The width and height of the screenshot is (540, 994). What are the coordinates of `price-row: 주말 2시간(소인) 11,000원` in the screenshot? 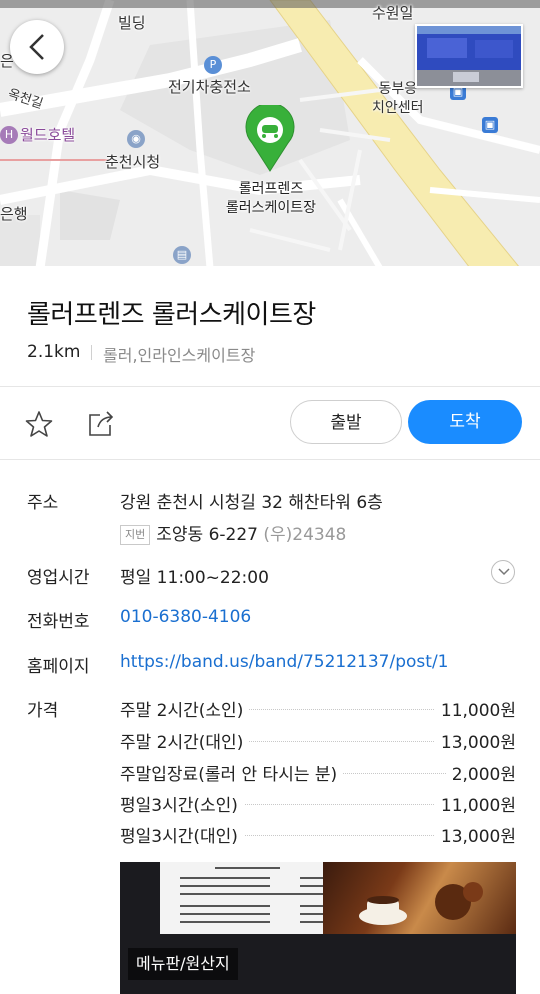 It's located at (318, 708).